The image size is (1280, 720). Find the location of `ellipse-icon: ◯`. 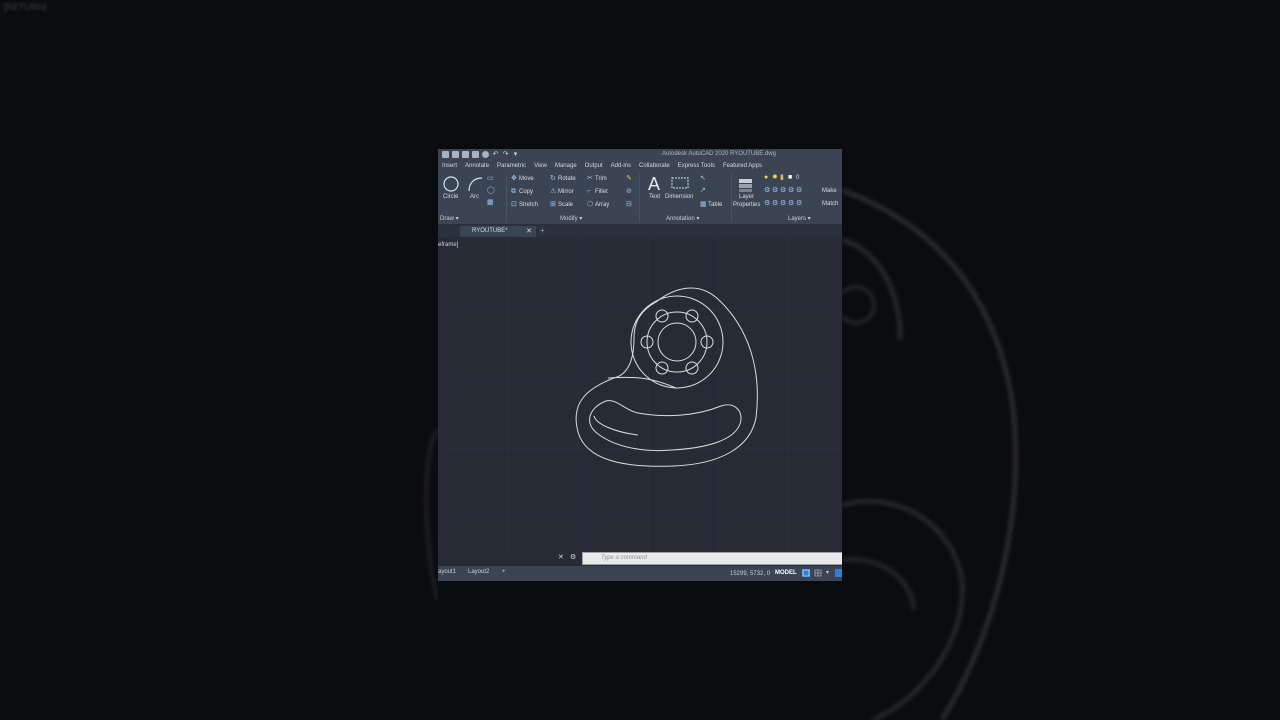

ellipse-icon: ◯ is located at coordinates (491, 190).